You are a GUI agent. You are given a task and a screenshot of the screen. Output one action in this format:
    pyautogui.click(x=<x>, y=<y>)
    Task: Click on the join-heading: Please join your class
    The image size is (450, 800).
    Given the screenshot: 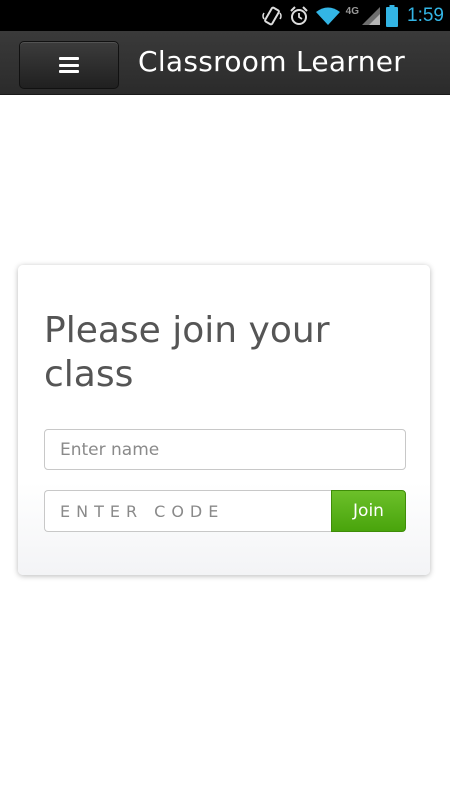 What is the action you would take?
    pyautogui.click(x=187, y=352)
    